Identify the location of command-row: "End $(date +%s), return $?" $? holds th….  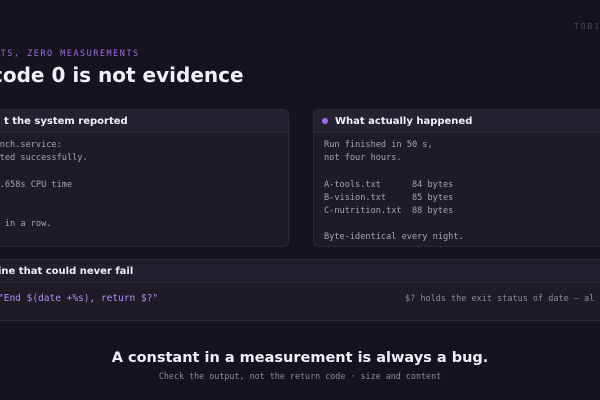
(300, 301).